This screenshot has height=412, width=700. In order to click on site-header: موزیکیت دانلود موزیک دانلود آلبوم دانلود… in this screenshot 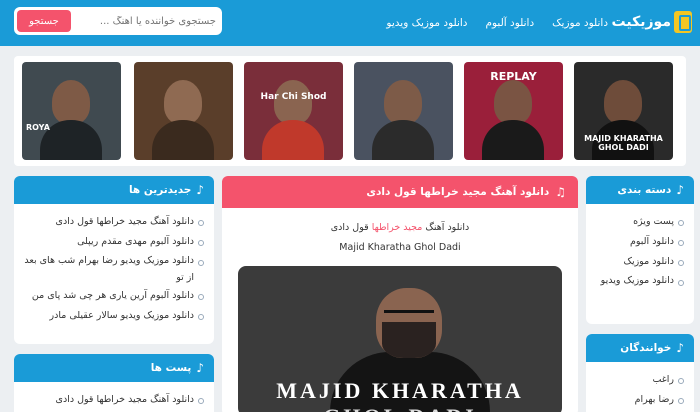, I will do `click(350, 23)`.